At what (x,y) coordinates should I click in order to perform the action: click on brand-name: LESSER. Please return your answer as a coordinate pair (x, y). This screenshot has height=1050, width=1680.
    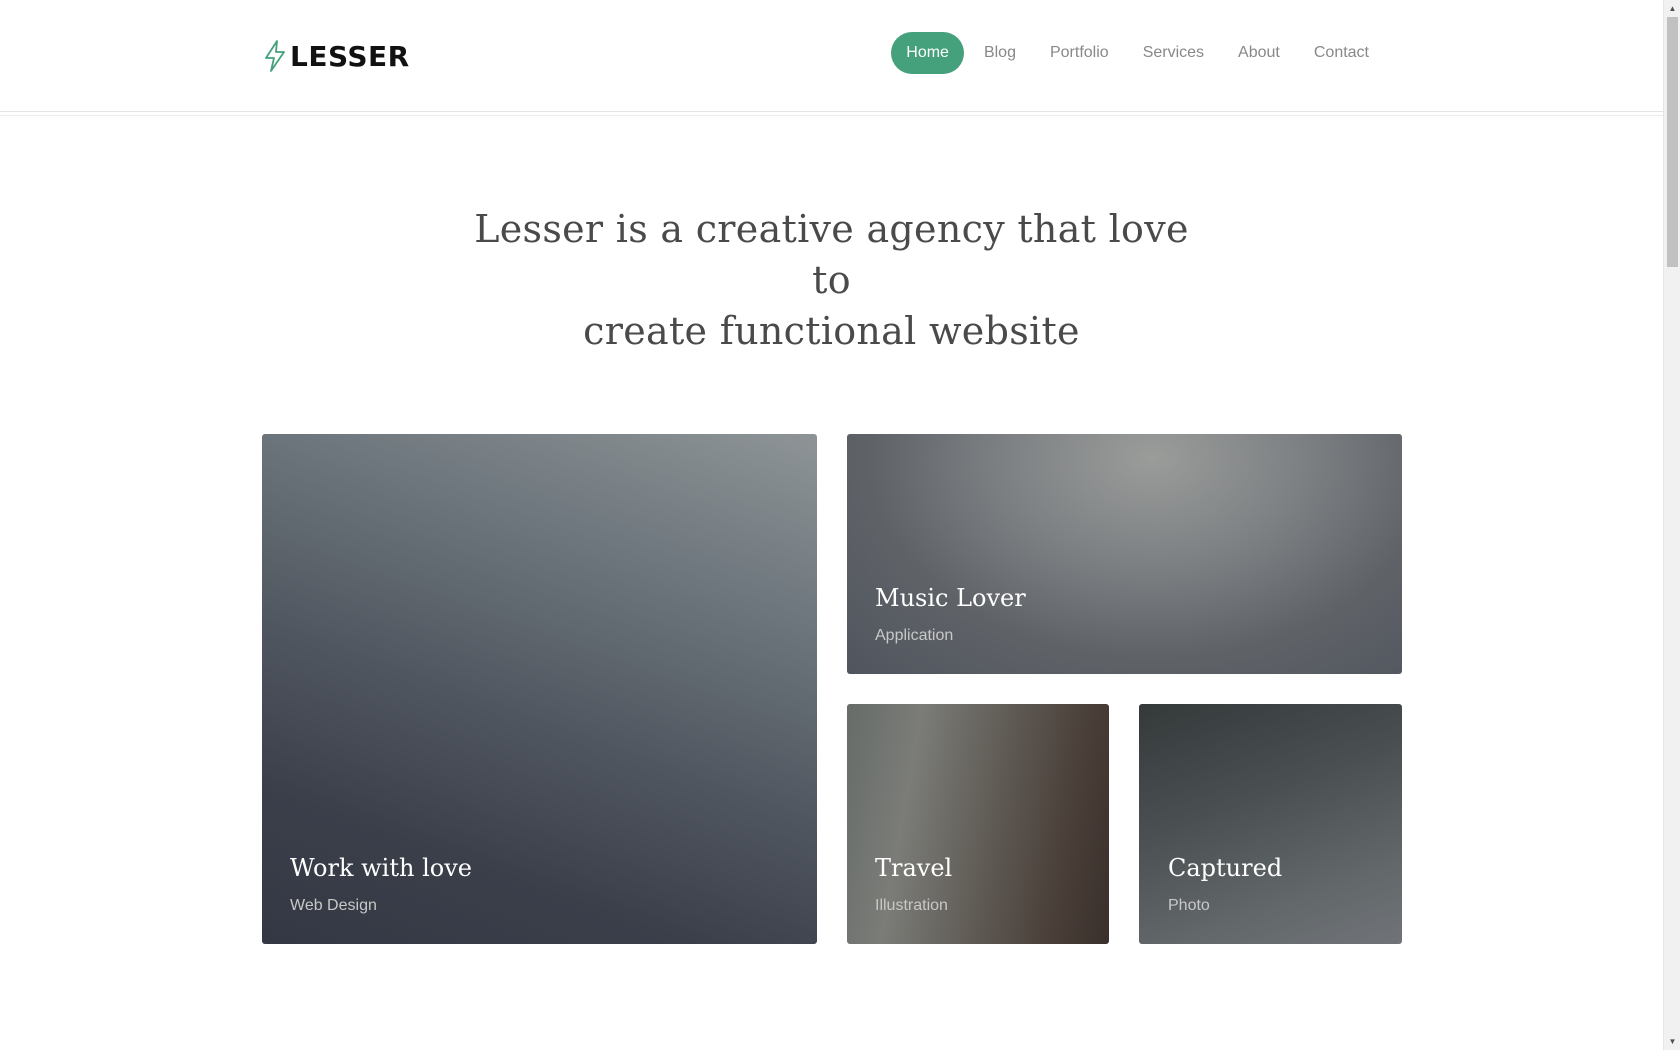
    Looking at the image, I should click on (350, 56).